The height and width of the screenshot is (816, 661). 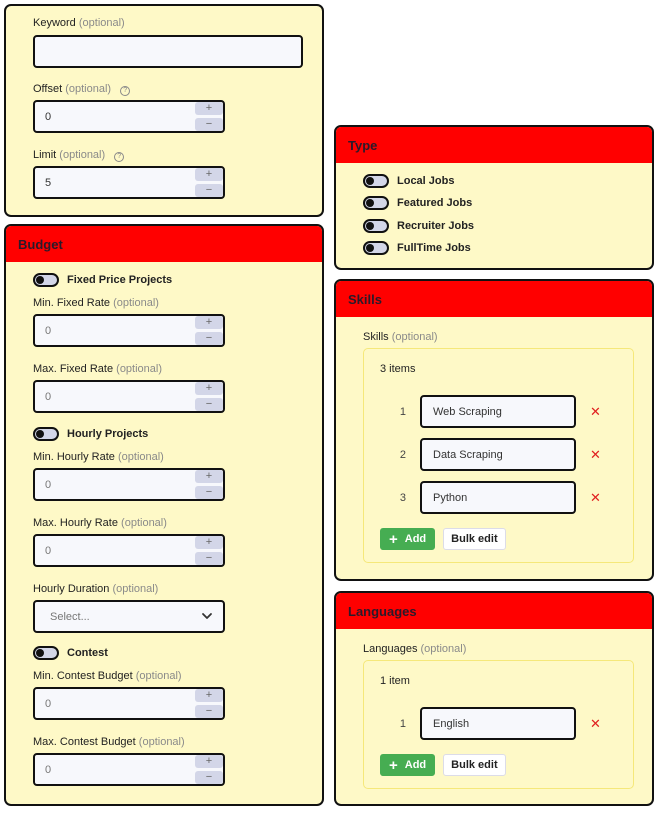 I want to click on max-contest-input: 0 + −, so click(x=129, y=769).